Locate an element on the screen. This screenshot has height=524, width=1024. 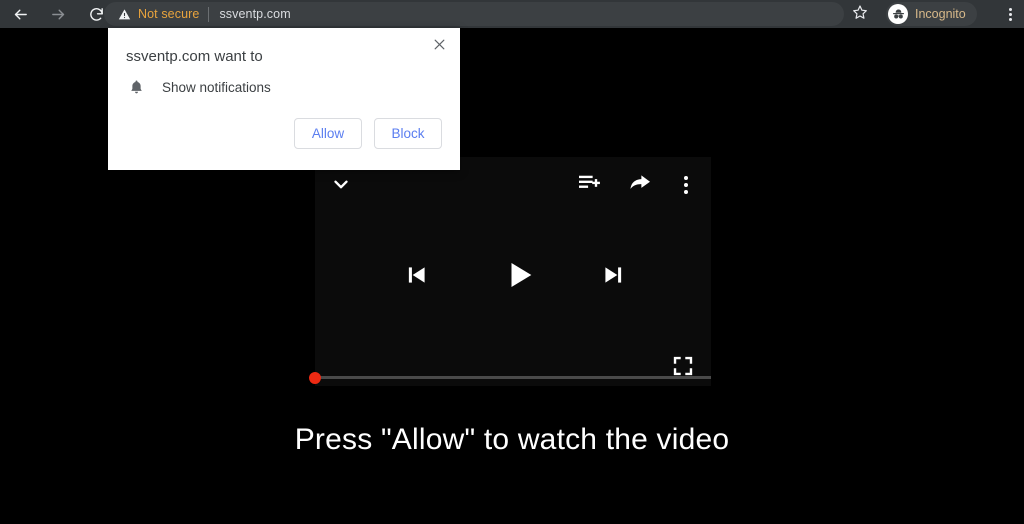
dialog-actions: Allow Block is located at coordinates (368, 133).